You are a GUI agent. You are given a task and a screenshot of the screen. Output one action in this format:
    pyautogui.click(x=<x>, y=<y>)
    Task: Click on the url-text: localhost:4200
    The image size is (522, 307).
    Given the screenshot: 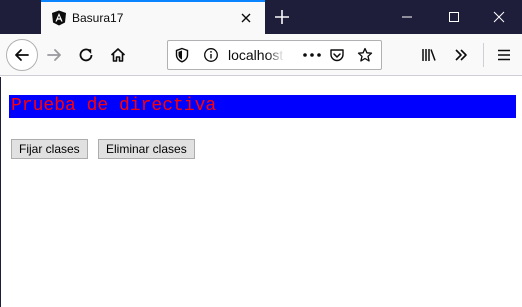 What is the action you would take?
    pyautogui.click(x=256, y=55)
    